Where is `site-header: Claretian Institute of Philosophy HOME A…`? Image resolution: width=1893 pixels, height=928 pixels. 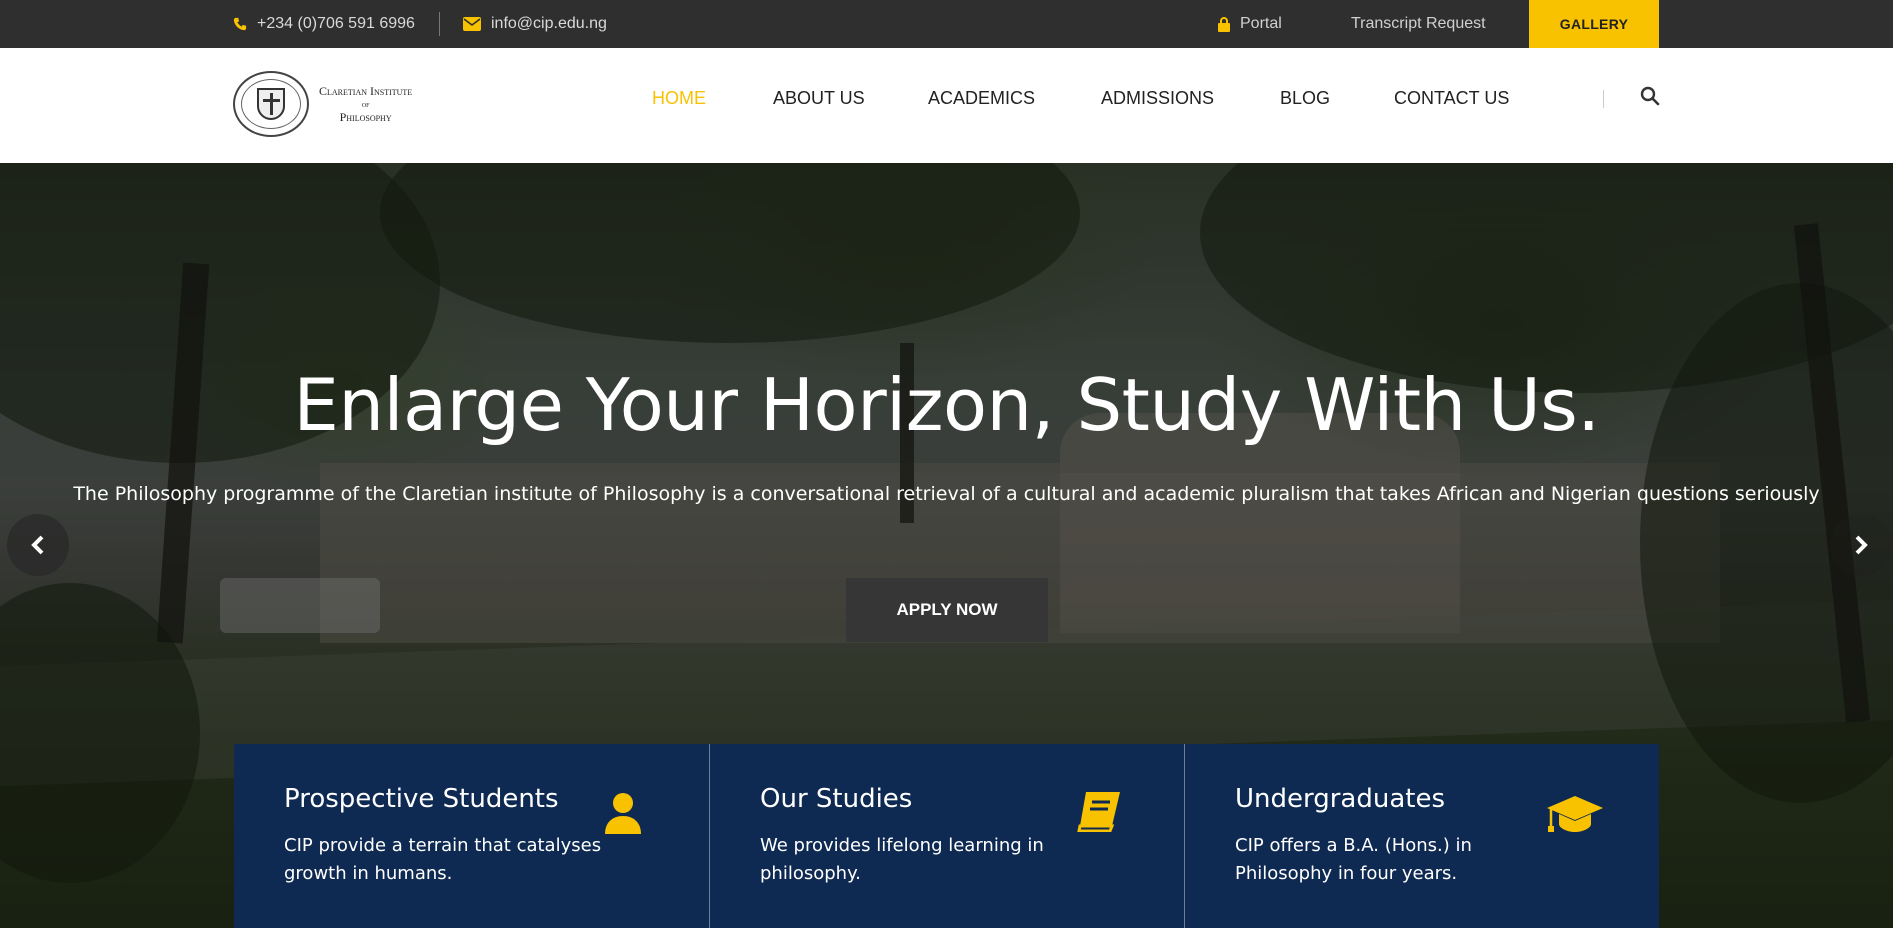 site-header: Claretian Institute of Philosophy HOME A… is located at coordinates (946, 105).